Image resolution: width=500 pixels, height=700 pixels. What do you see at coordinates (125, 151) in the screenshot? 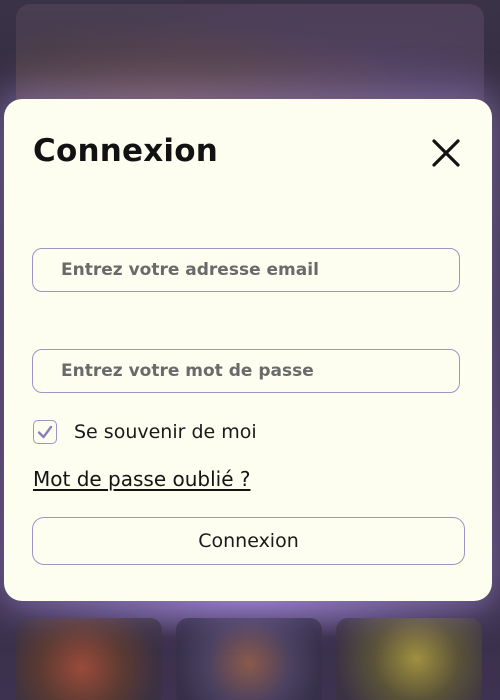
I see `modal-title: Connexion` at bounding box center [125, 151].